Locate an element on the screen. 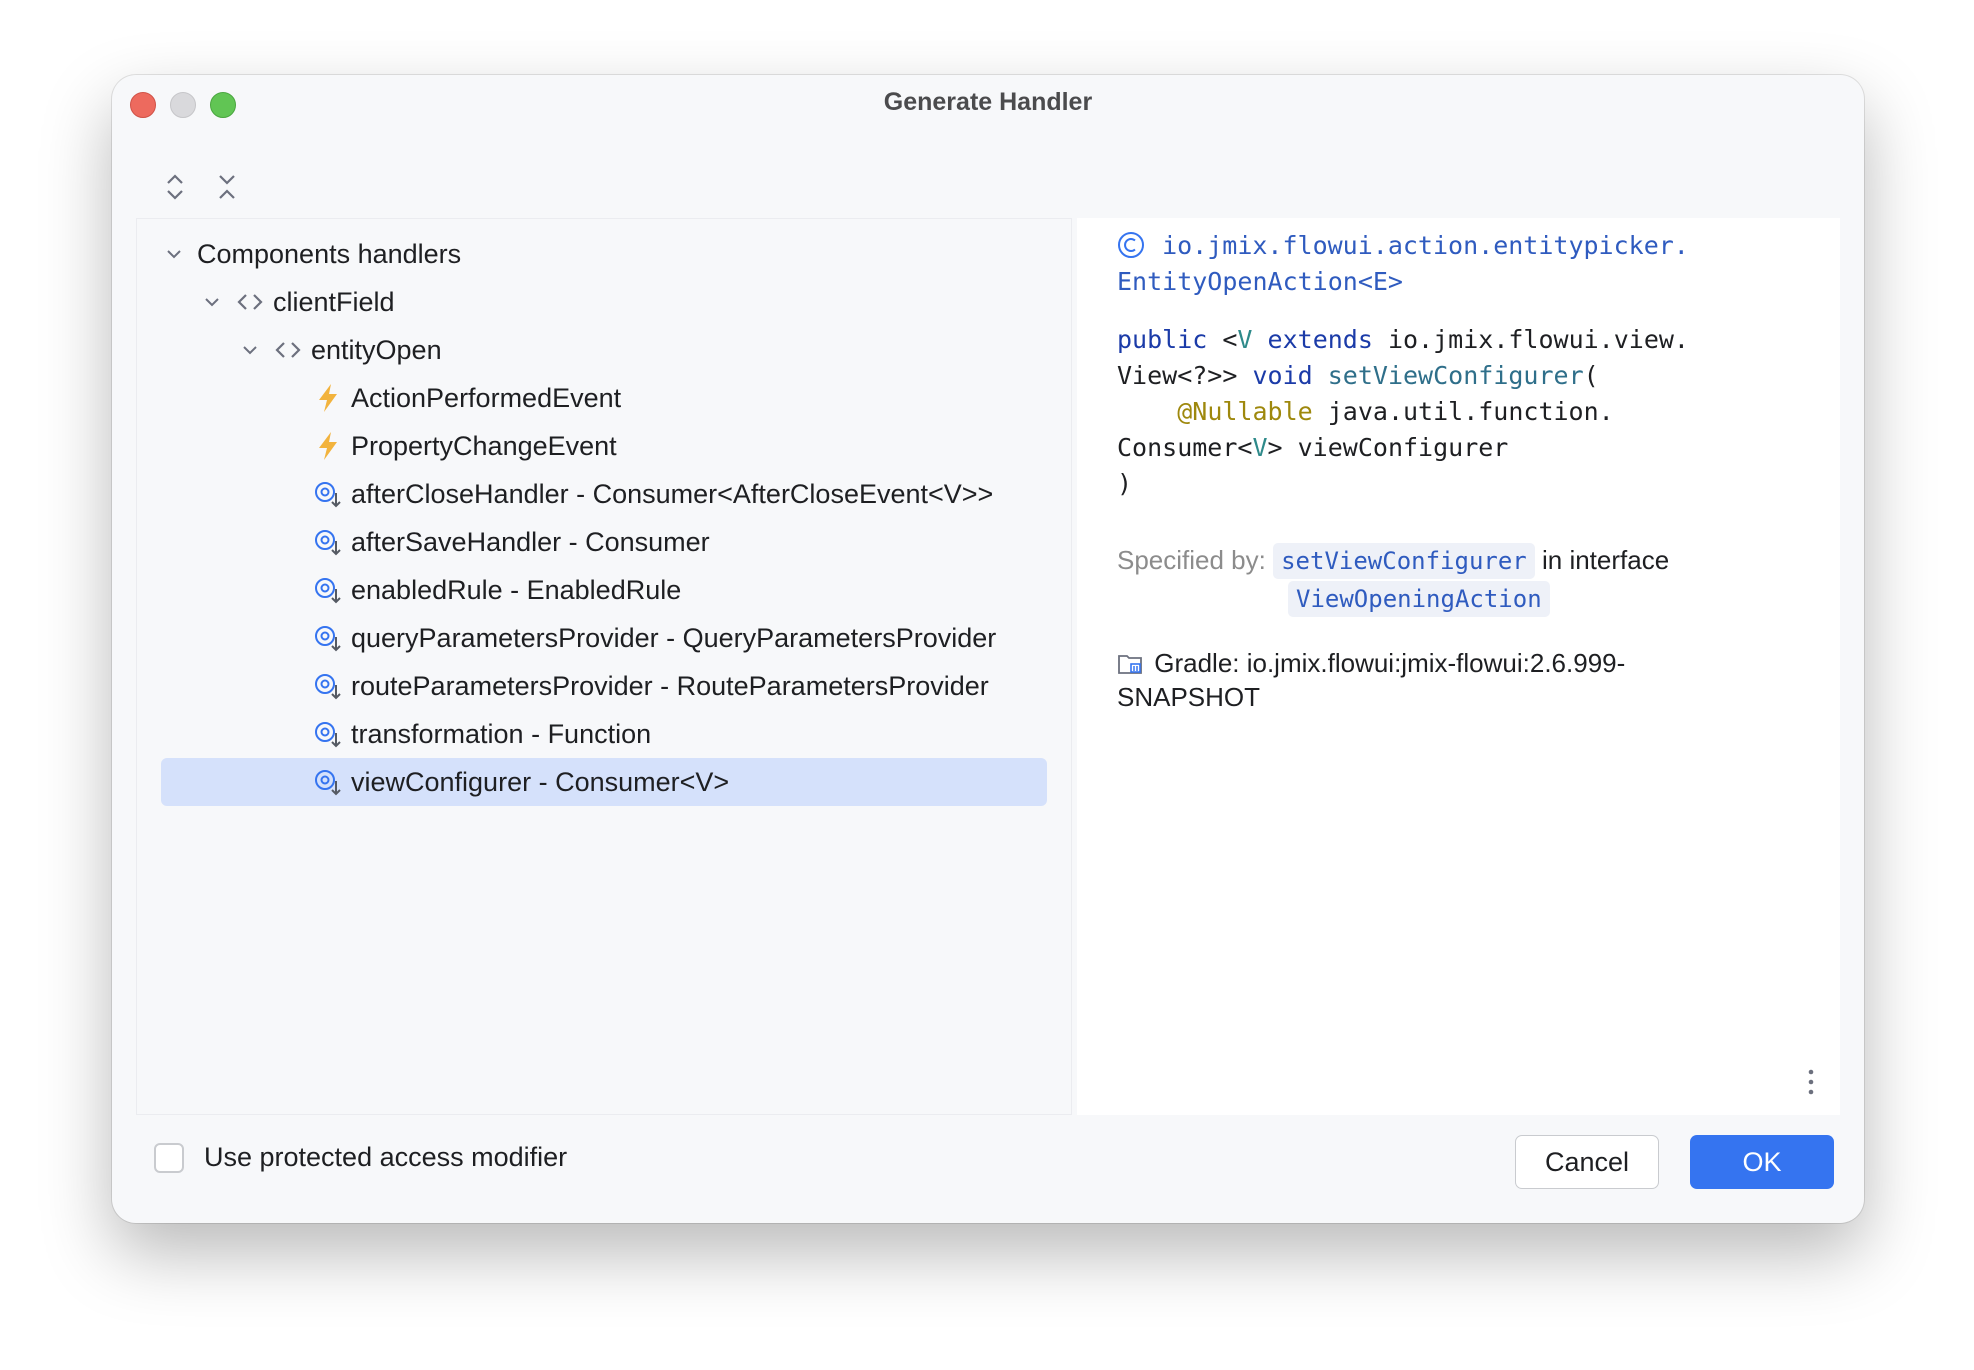 This screenshot has height=1370, width=1974. sig-annotation: @Nullable is located at coordinates (1245, 411).